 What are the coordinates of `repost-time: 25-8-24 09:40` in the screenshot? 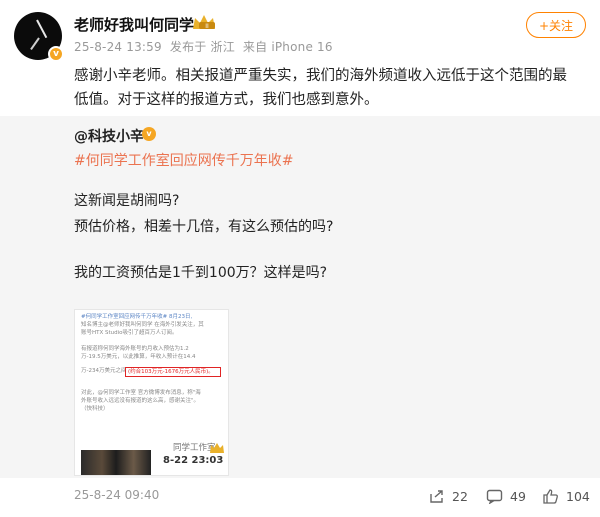 It's located at (117, 495).